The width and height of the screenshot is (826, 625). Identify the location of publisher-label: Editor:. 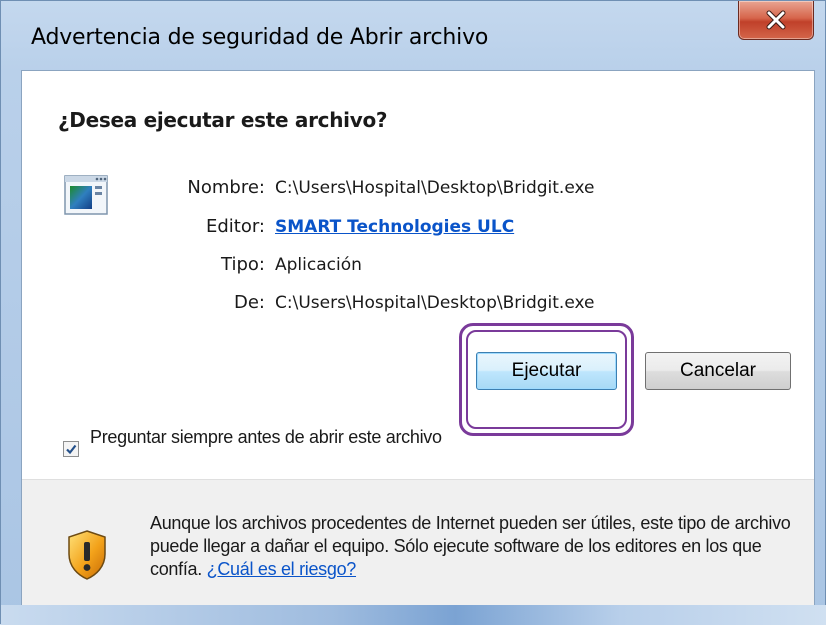
(235, 226).